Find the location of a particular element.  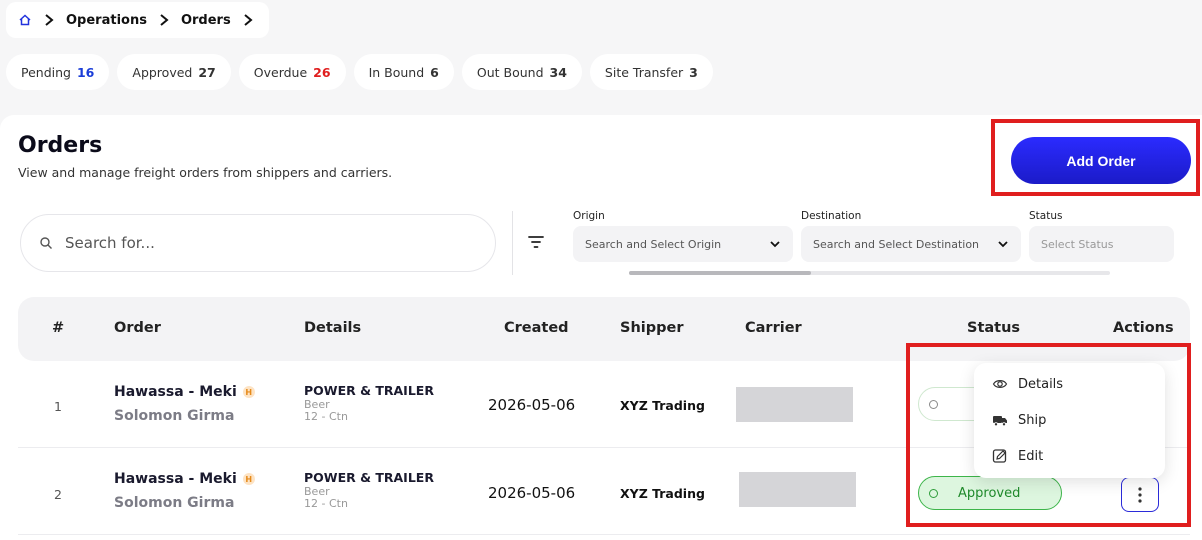

row-actions-button is located at coordinates (1140, 494).